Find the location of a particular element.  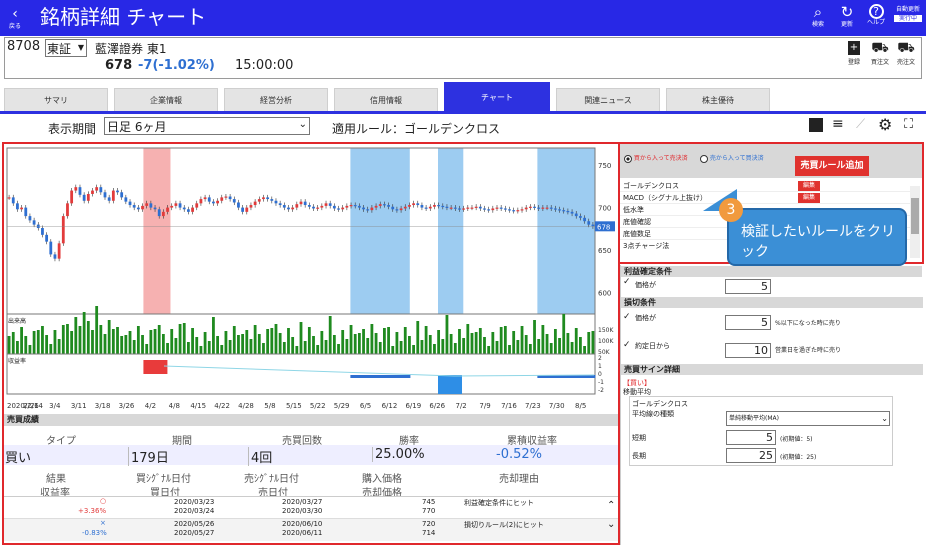

radio-buy-first: 買から入って売決済 is located at coordinates (656, 158).